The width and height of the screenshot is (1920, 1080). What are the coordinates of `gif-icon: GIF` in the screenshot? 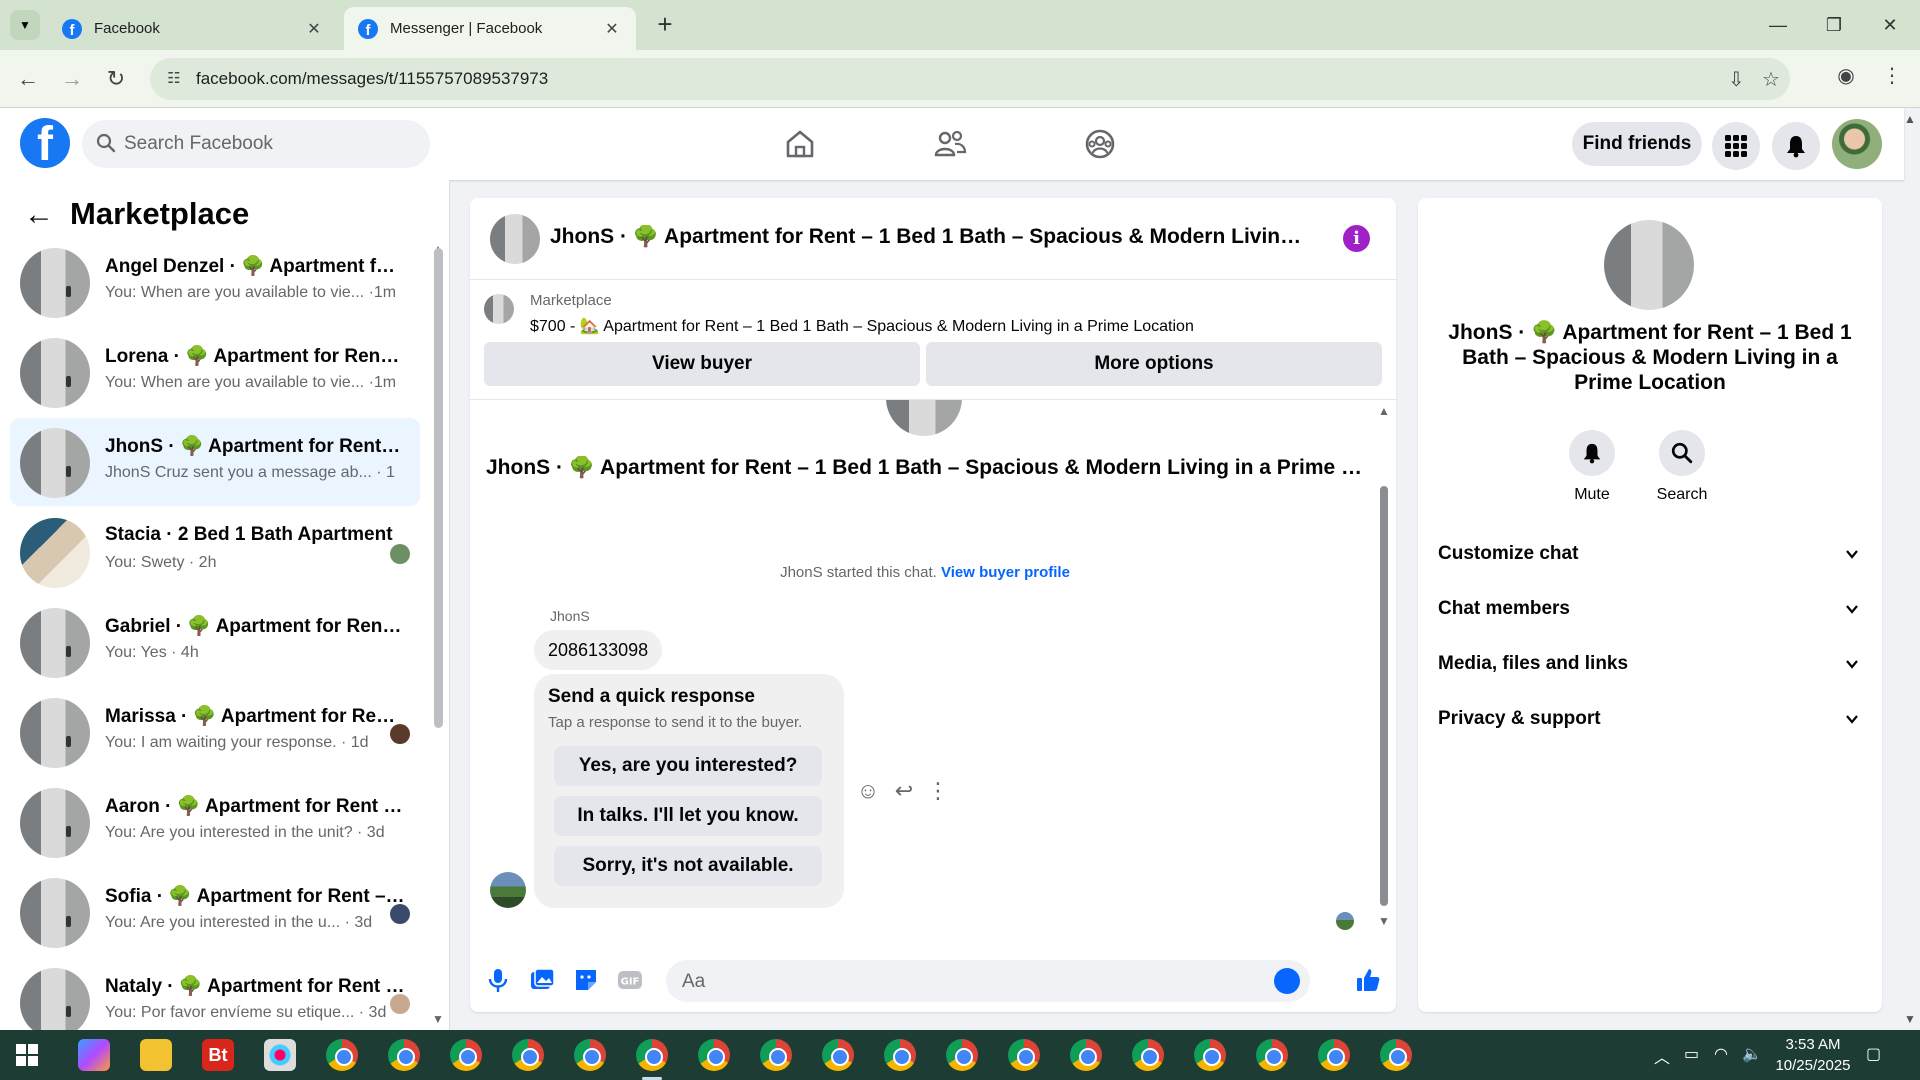 It's located at (630, 980).